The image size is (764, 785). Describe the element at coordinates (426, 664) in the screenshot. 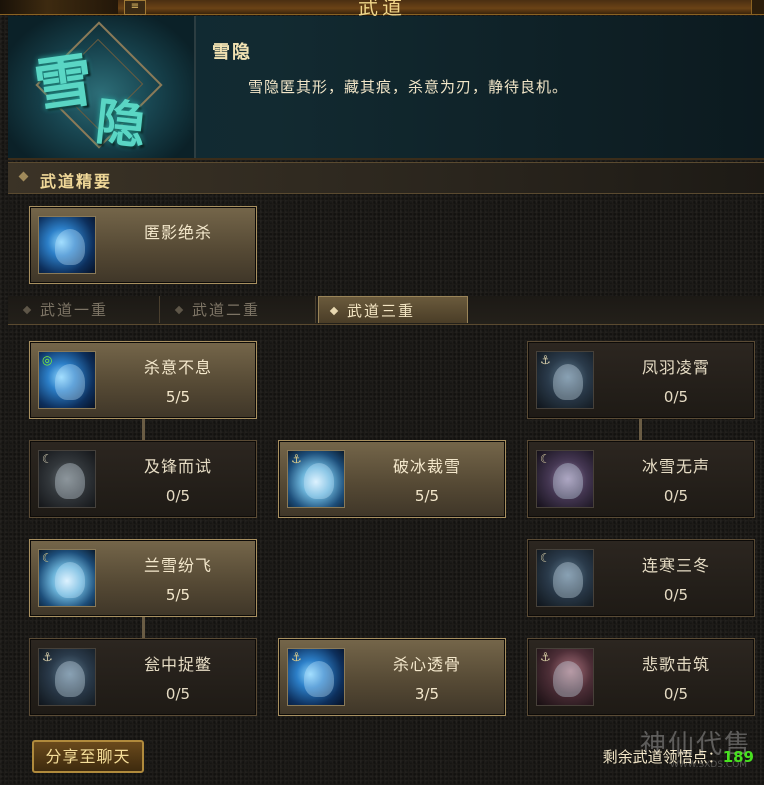

I see `skill-name: 杀心透骨` at that location.